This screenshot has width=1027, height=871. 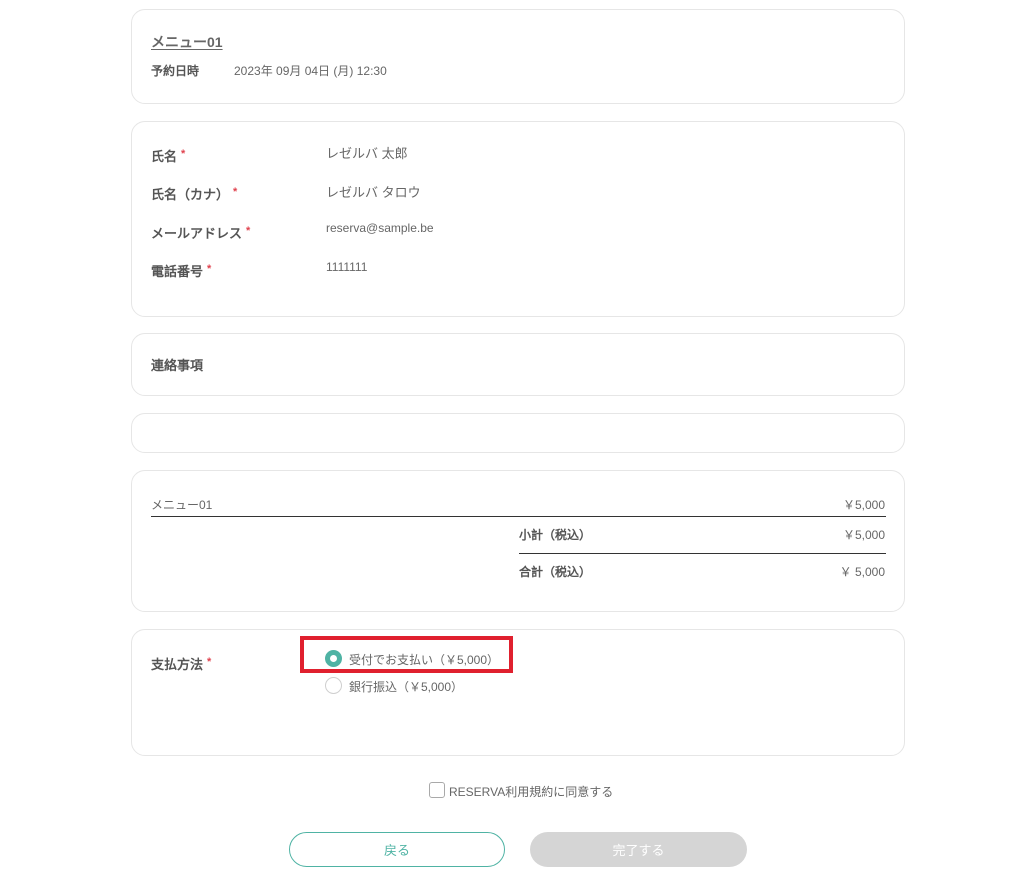 I want to click on notes-card: 連絡事項, so click(x=518, y=364).